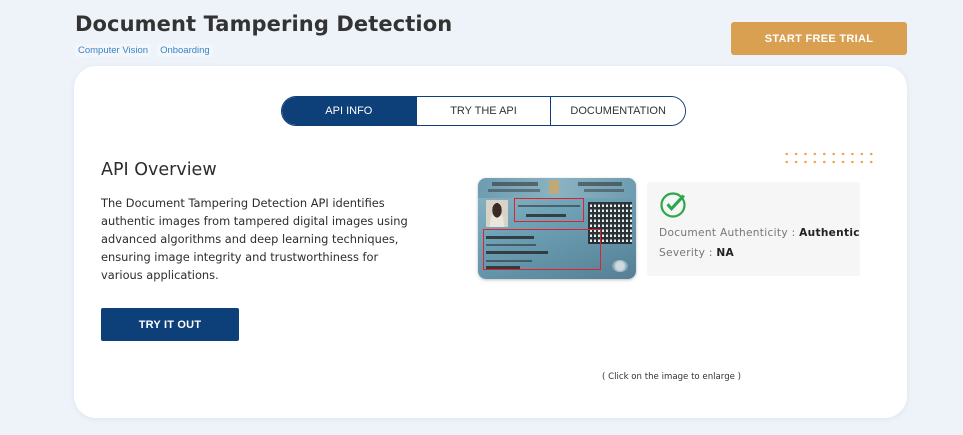  What do you see at coordinates (686, 253) in the screenshot?
I see `severity-label: Severity :` at bounding box center [686, 253].